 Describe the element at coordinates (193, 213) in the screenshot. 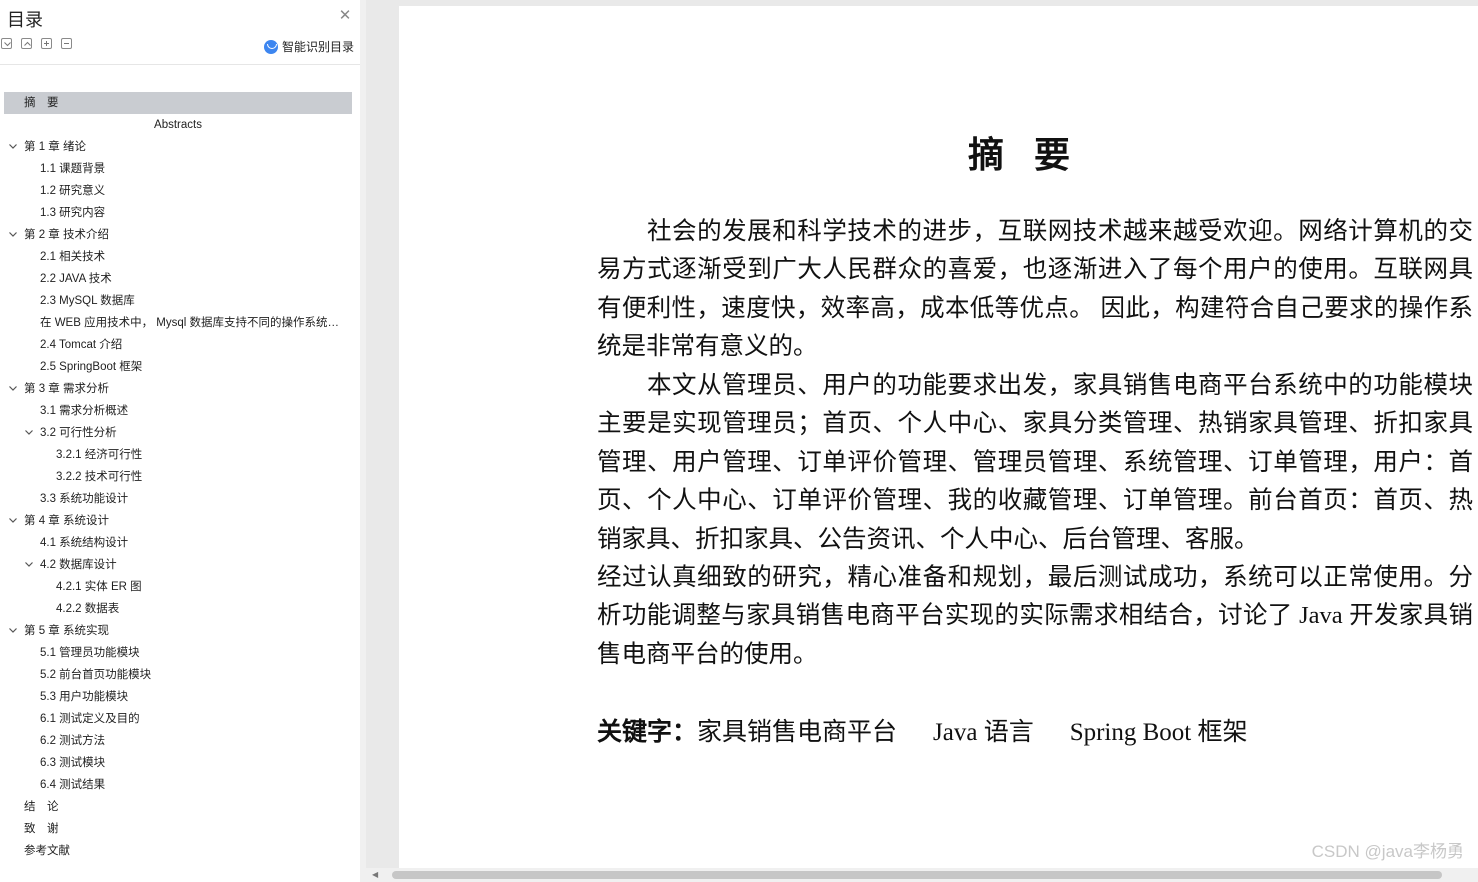

I see `toc-item: 1.3 研究内容` at that location.